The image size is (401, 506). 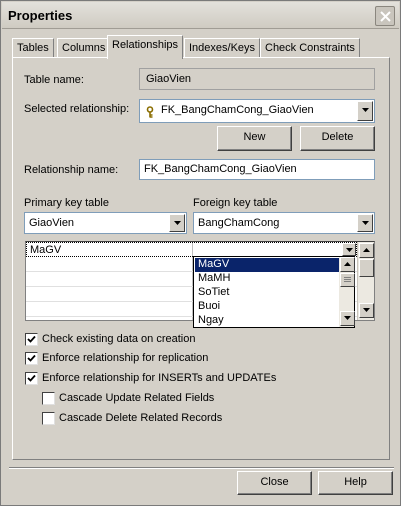 I want to click on button-label: New, so click(x=254, y=137).